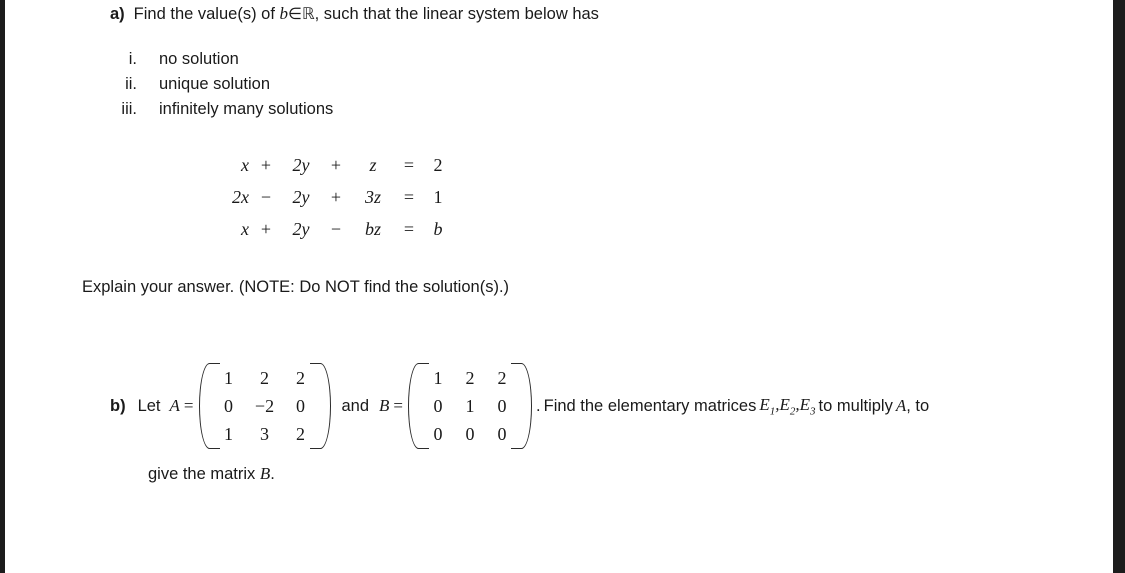  I want to click on conjunction-and: and, so click(355, 405).